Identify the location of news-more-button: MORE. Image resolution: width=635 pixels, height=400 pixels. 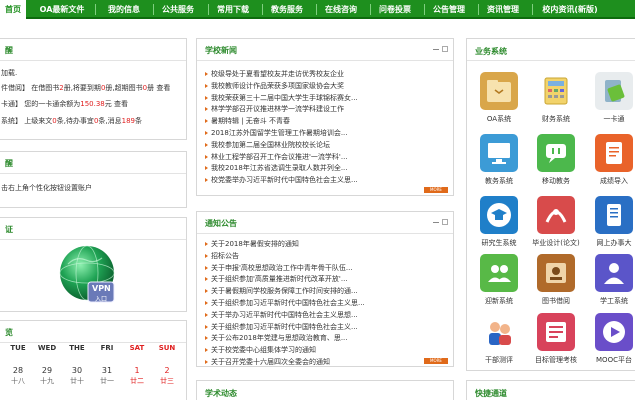
(436, 190).